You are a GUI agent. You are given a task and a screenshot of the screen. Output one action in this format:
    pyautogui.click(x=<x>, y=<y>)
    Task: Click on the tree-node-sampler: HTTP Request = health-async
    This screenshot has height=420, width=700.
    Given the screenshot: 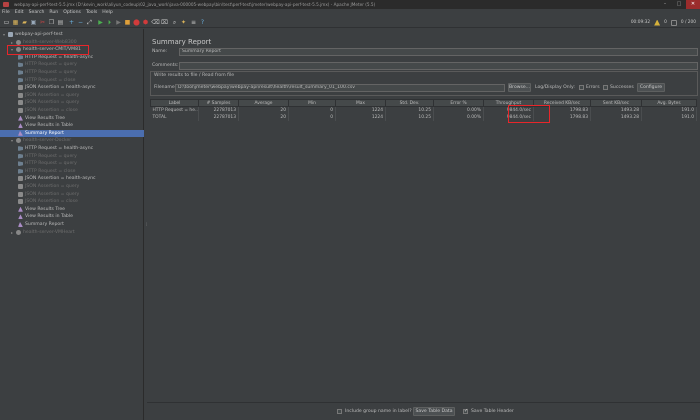 What is the action you would take?
    pyautogui.click(x=55, y=148)
    